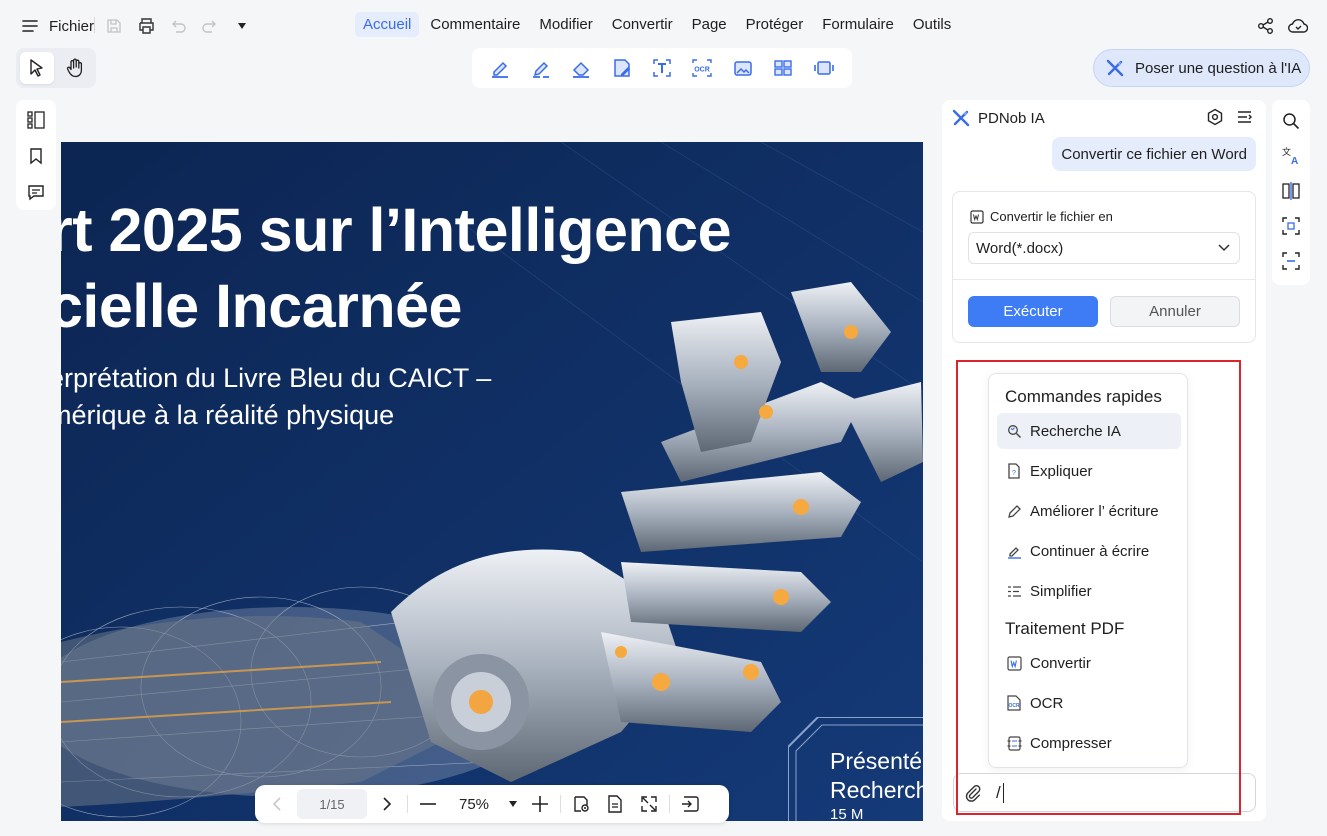  Describe the element at coordinates (428, 804) in the screenshot. I see `zoom-out-icon` at that location.